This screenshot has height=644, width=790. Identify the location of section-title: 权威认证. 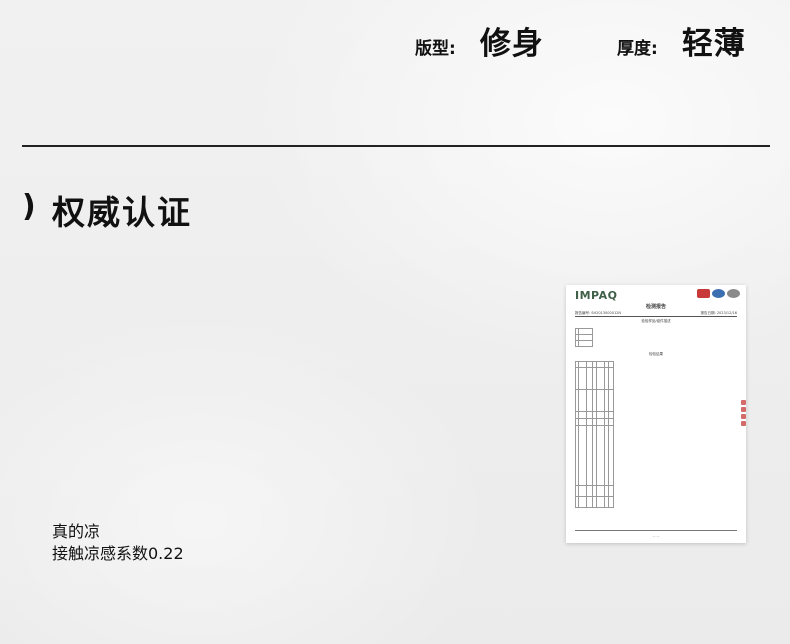
(122, 212).